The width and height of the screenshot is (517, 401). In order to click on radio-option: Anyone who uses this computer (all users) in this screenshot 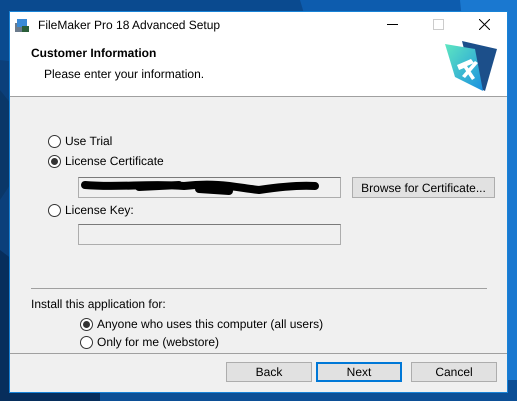, I will do `click(293, 324)`.